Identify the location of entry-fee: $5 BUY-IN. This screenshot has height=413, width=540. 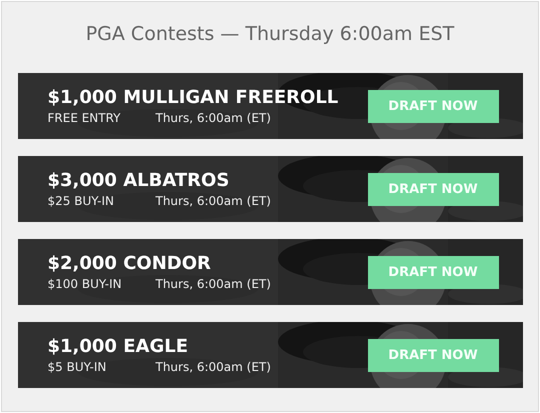
(78, 367).